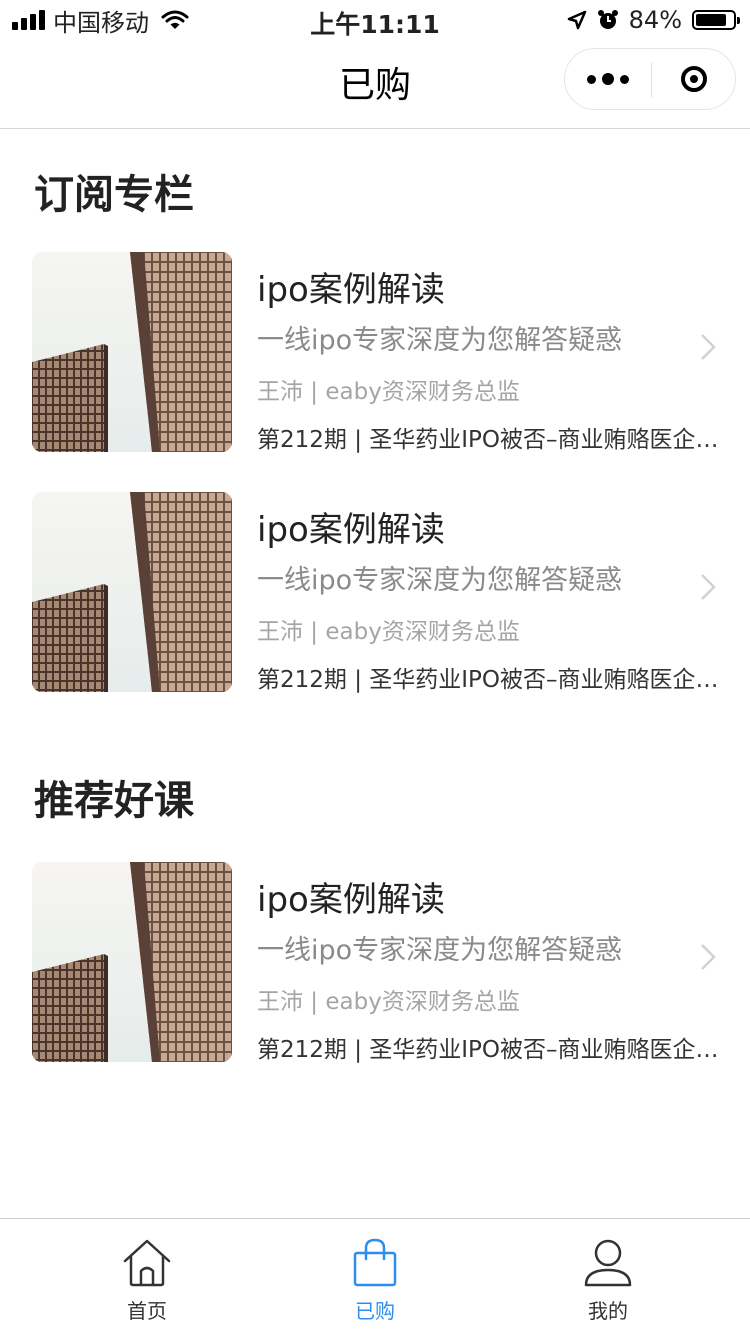 The image size is (750, 1335). I want to click on tab-home-label: 首页, so click(147, 1311).